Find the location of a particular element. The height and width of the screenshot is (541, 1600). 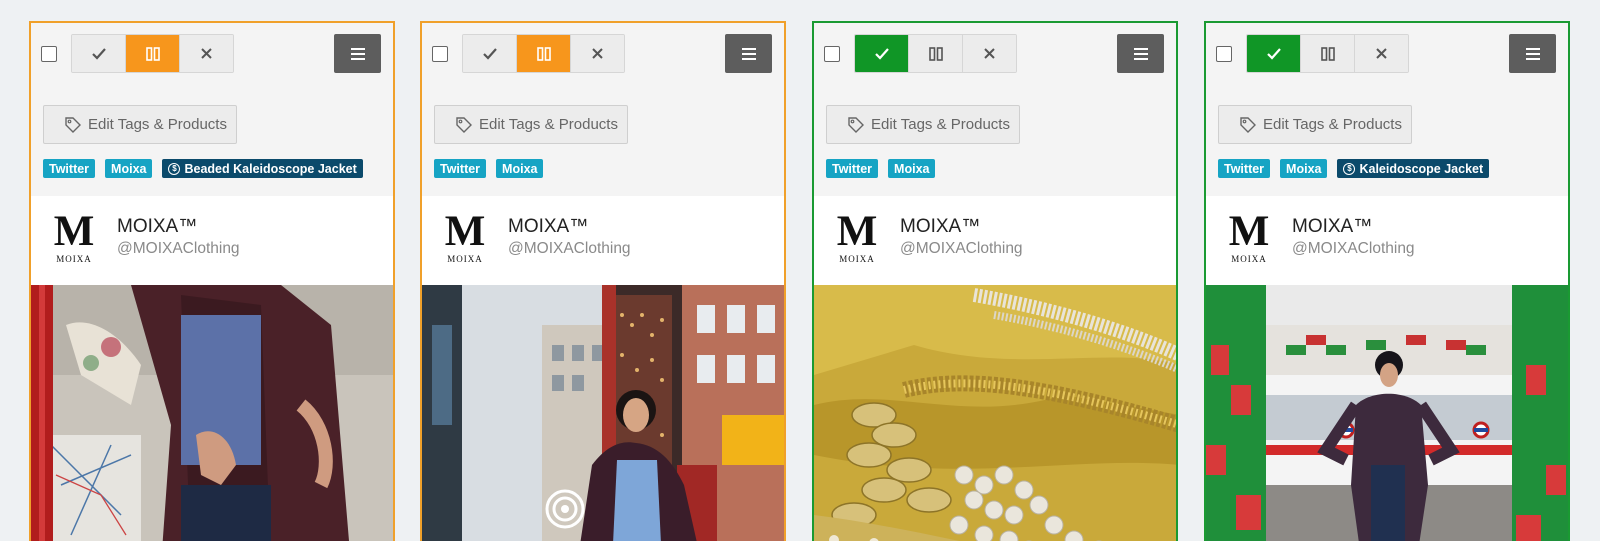

product-tag-label: Beaded Kaleidoscope Jacket is located at coordinates (270, 168).